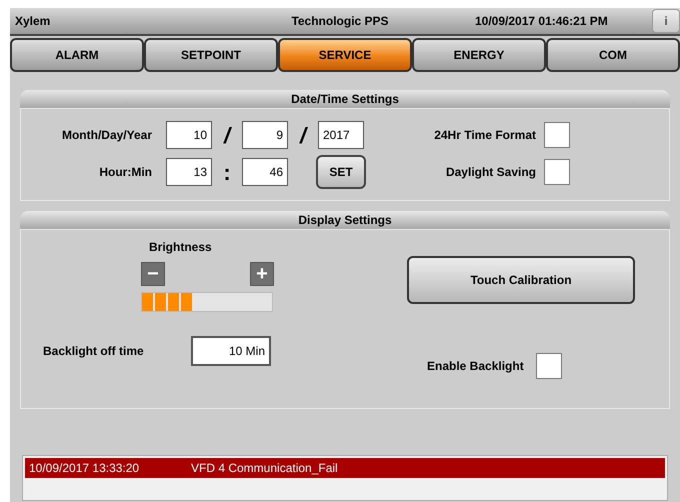 The image size is (680, 502). What do you see at coordinates (490, 172) in the screenshot?
I see `option-label: Daylight Saving` at bounding box center [490, 172].